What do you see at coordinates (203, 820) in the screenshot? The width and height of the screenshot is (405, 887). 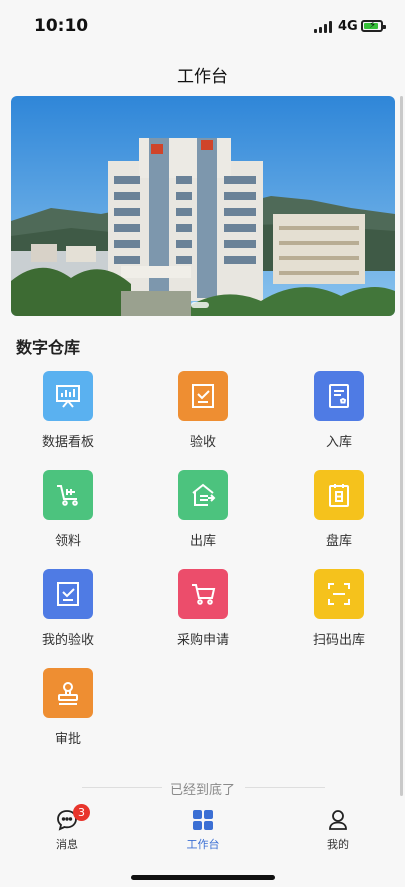 I see `workbench-icon` at bounding box center [203, 820].